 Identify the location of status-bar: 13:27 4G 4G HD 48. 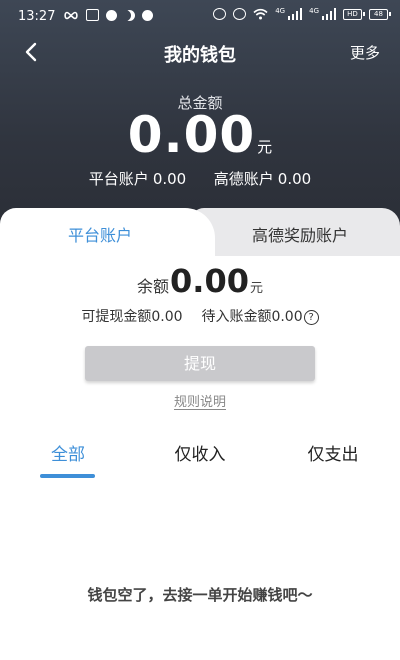
(200, 15).